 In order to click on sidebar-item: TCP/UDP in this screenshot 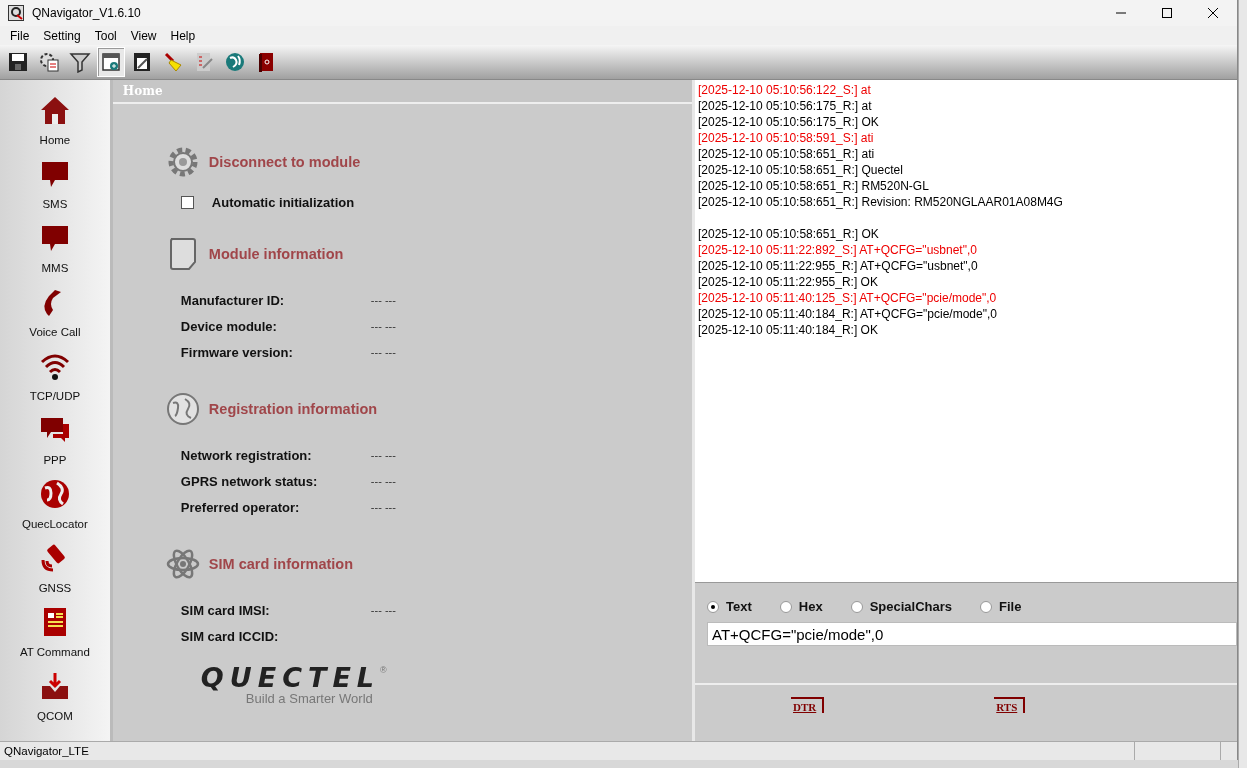, I will do `click(55, 382)`.